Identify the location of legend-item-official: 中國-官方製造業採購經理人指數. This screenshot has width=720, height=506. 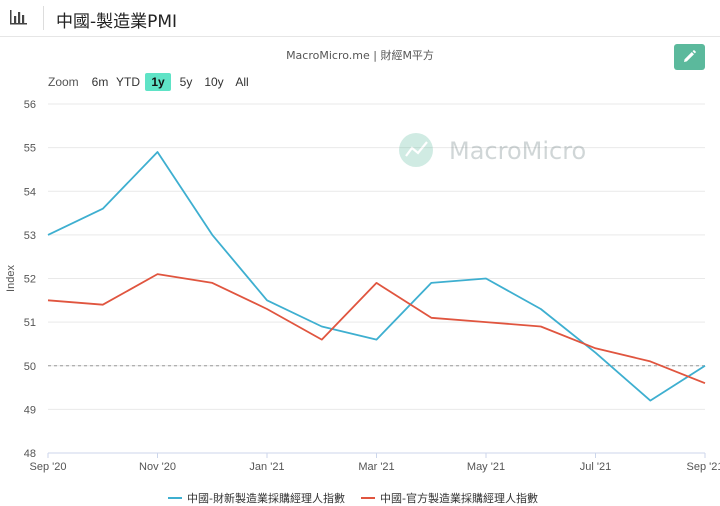
(449, 497).